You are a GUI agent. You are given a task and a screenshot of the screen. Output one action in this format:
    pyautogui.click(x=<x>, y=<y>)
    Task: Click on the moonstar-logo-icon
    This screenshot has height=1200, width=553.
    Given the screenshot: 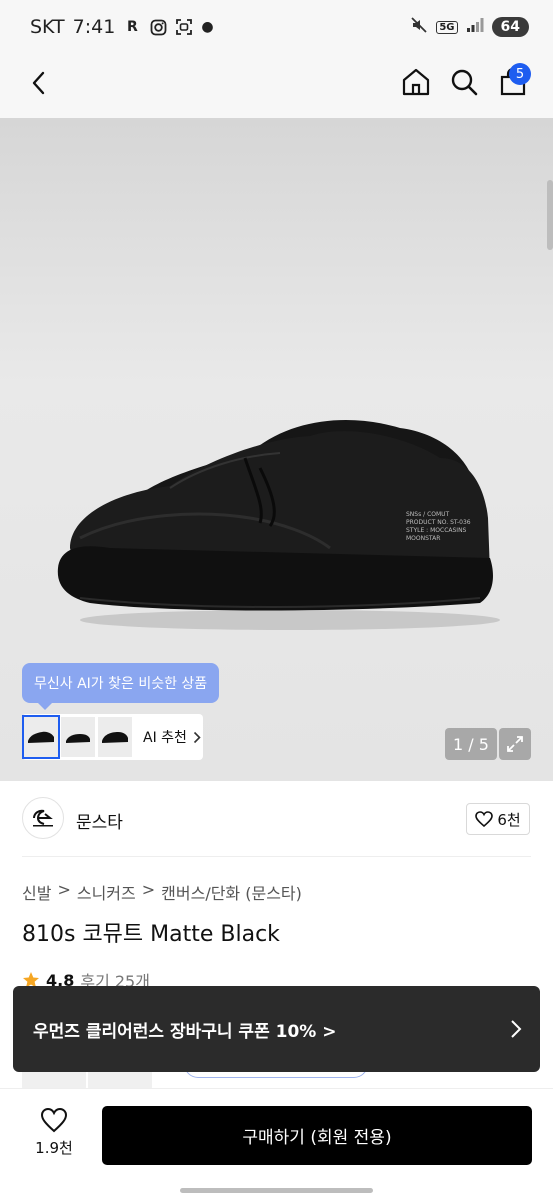 What is the action you would take?
    pyautogui.click(x=43, y=818)
    